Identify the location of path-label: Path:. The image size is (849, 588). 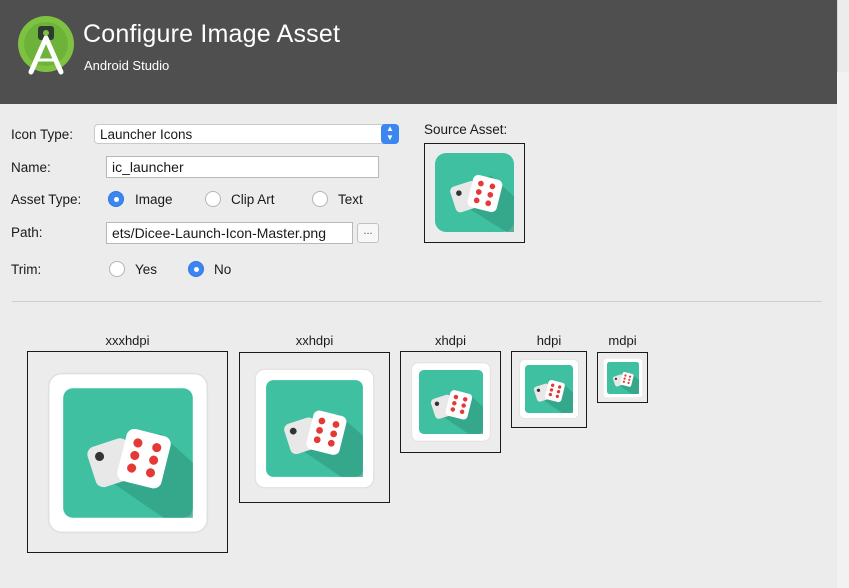
(27, 232).